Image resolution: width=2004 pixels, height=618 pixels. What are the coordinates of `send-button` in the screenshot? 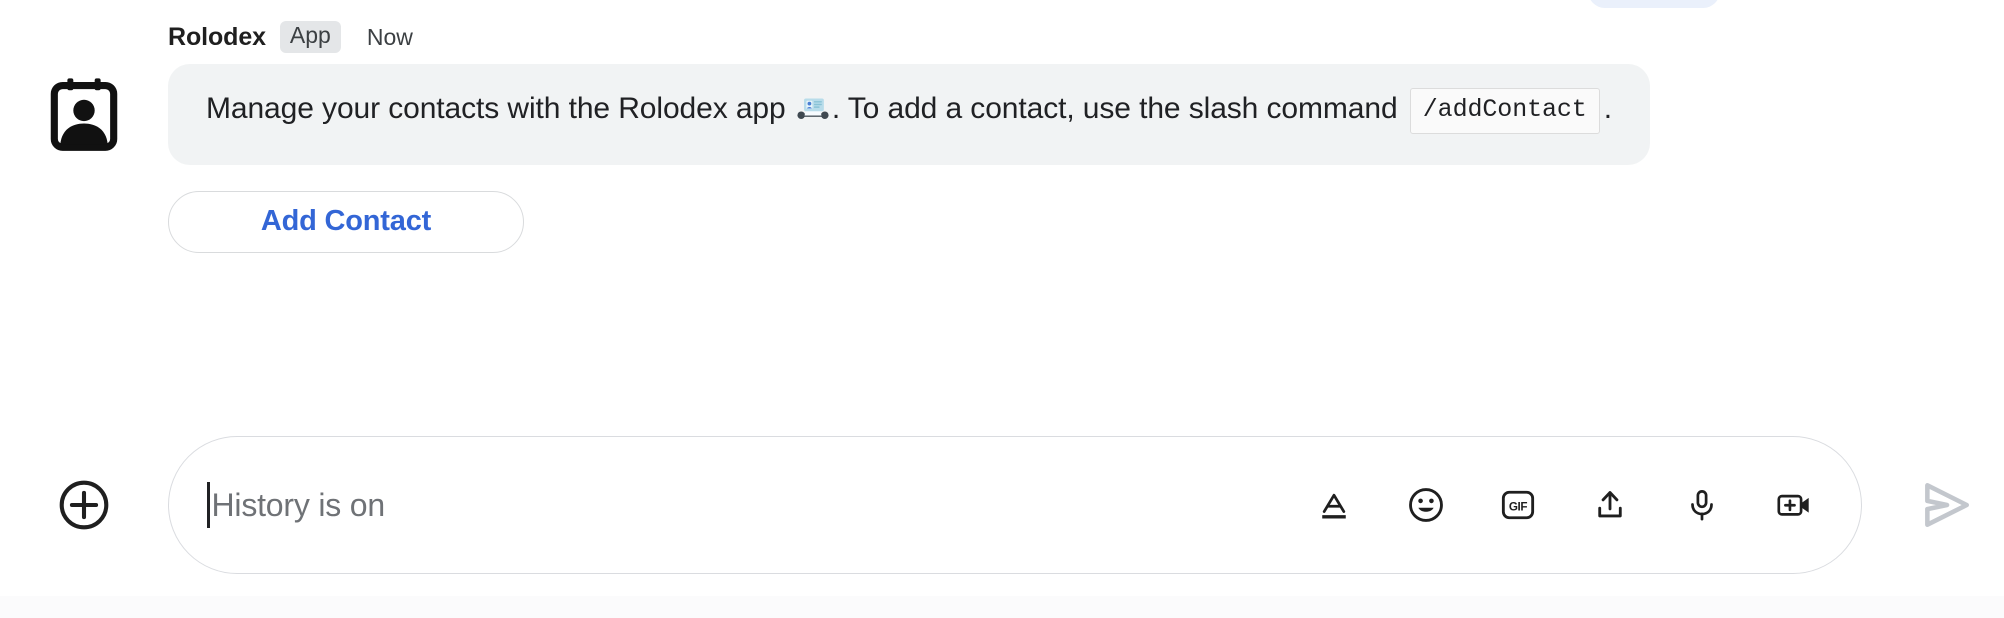 It's located at (1946, 505).